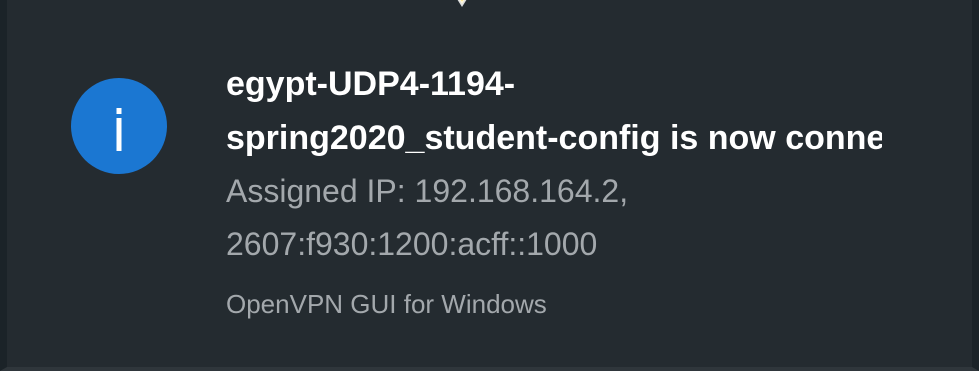 The height and width of the screenshot is (371, 979). Describe the element at coordinates (119, 126) in the screenshot. I see `info-icon` at that location.